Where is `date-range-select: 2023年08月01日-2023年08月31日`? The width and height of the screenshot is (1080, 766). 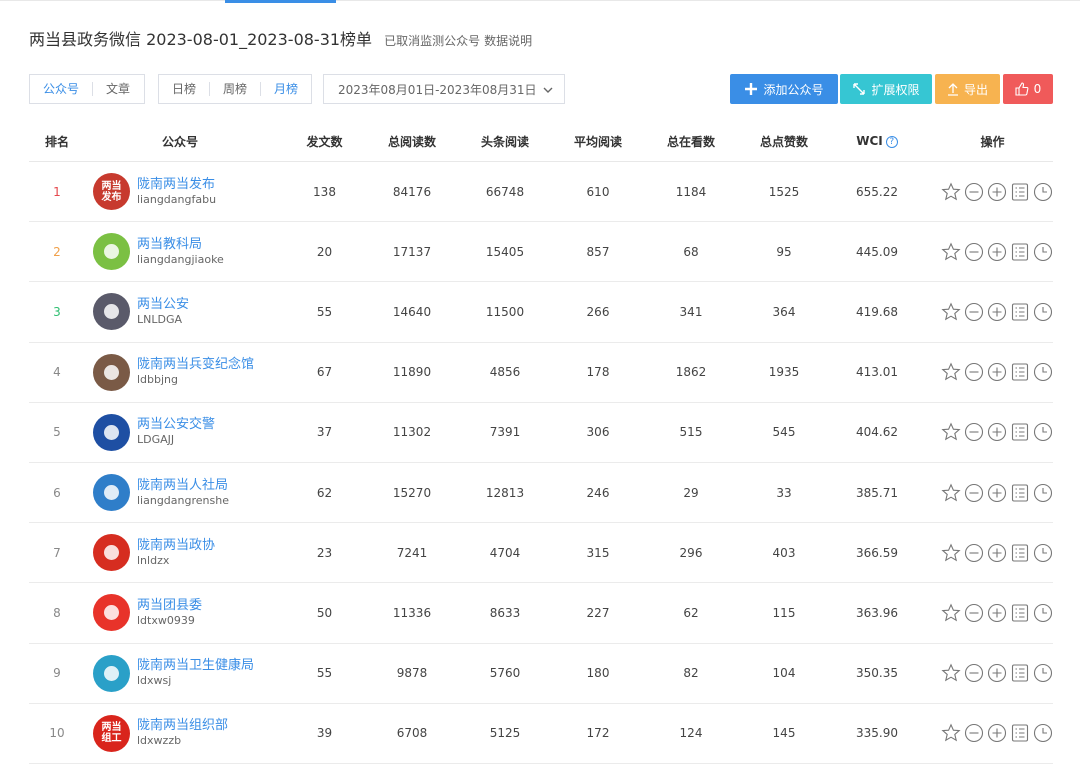 date-range-select: 2023年08月01日-2023年08月31日 is located at coordinates (444, 89).